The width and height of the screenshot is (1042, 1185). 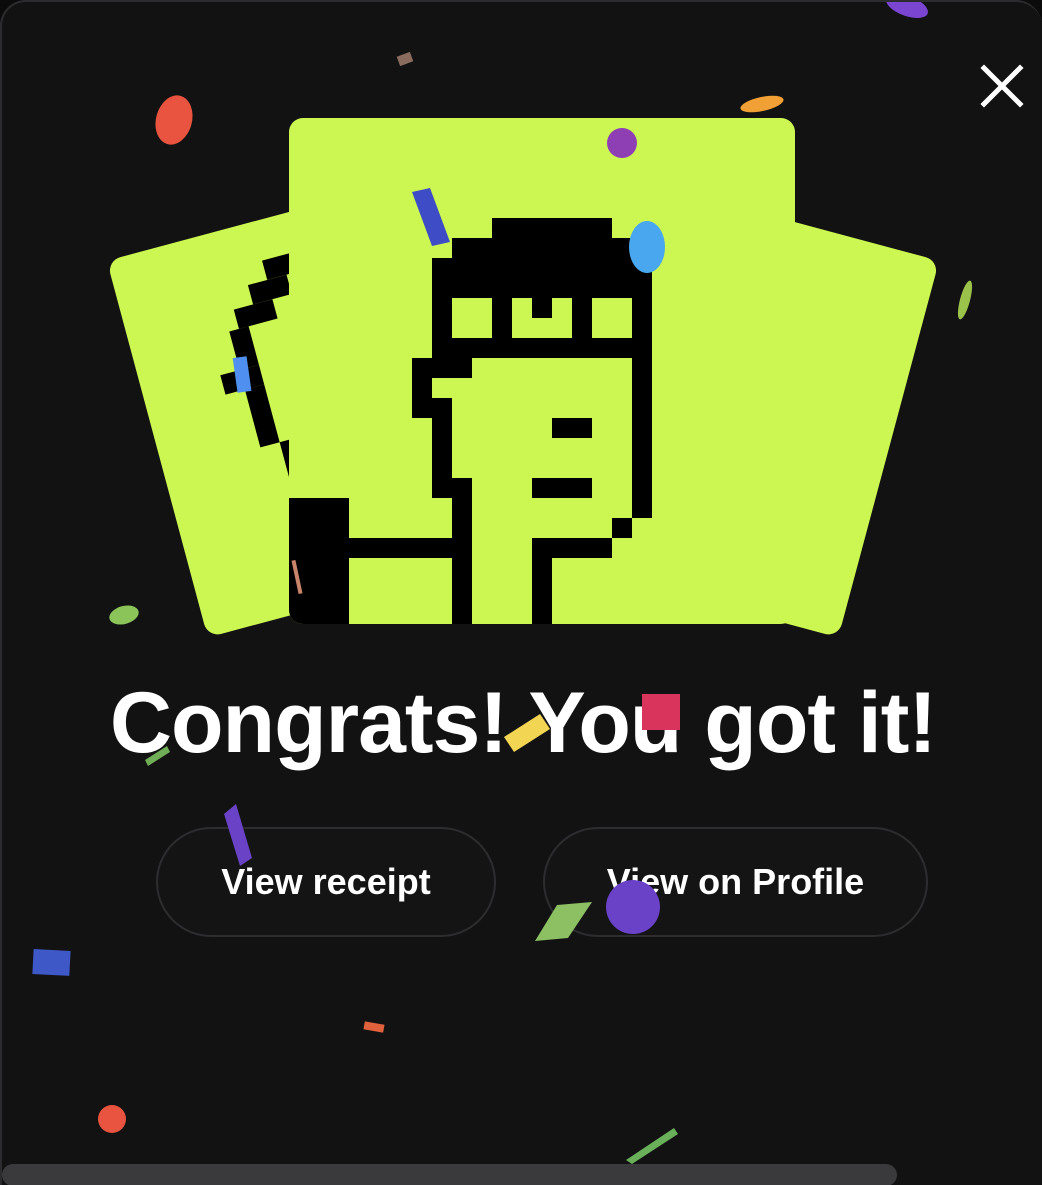 I want to click on view-on-profile-button: View on Profile, so click(x=735, y=882).